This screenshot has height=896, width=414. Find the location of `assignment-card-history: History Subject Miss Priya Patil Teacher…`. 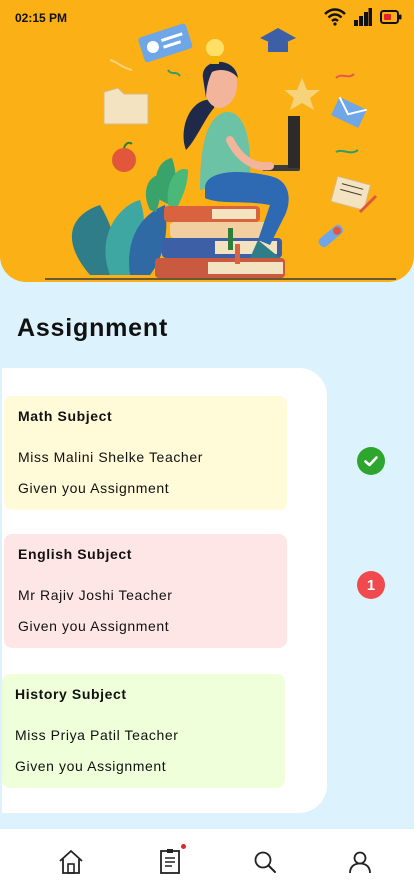

assignment-card-history: History Subject Miss Priya Patil Teacher… is located at coordinates (143, 731).